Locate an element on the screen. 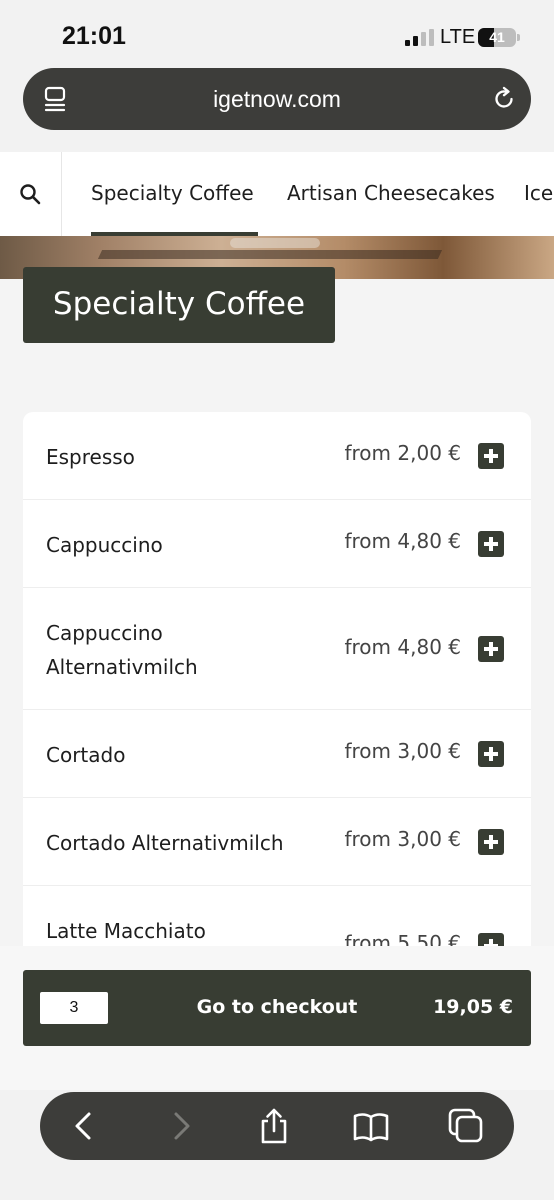  checkout-button: 3 Go to checkout 19,05 € is located at coordinates (277, 1008).